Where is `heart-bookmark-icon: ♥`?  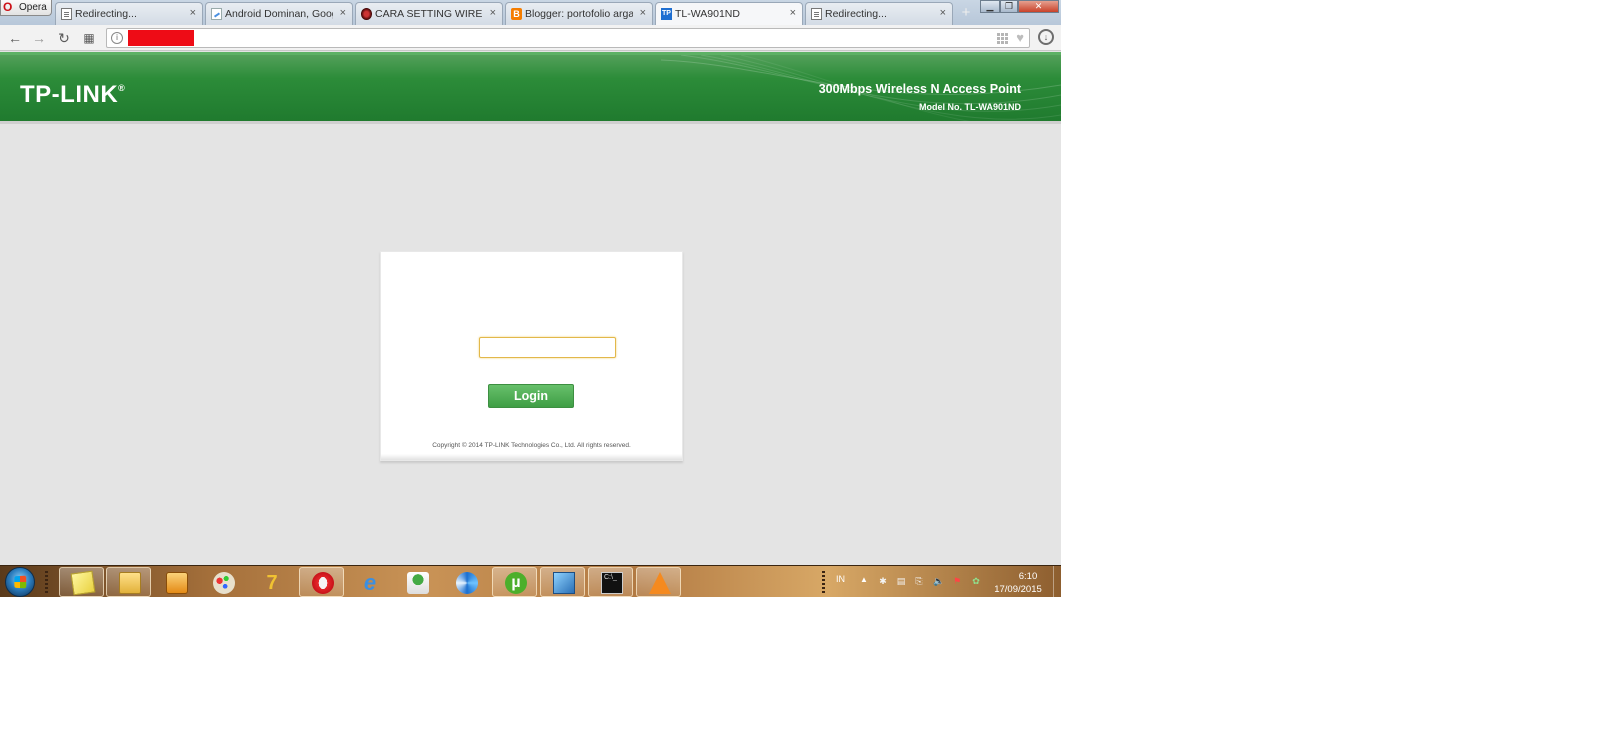 heart-bookmark-icon: ♥ is located at coordinates (1020, 37).